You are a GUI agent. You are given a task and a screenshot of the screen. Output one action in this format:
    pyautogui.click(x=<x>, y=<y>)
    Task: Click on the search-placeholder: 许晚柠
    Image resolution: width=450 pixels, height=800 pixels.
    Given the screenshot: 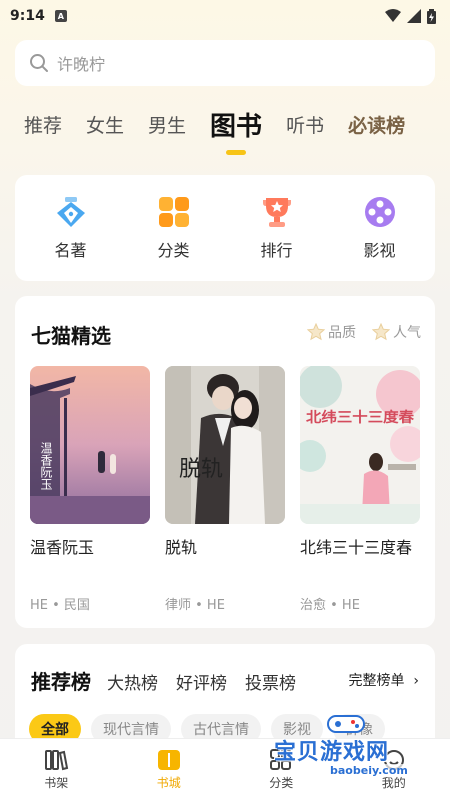 What is the action you would take?
    pyautogui.click(x=81, y=64)
    